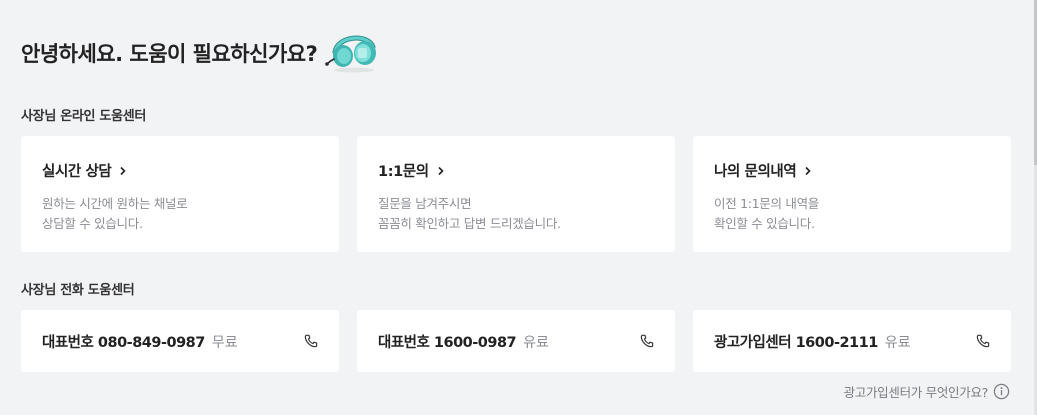  What do you see at coordinates (180, 170) in the screenshot?
I see `card-title: 실시간 상담` at bounding box center [180, 170].